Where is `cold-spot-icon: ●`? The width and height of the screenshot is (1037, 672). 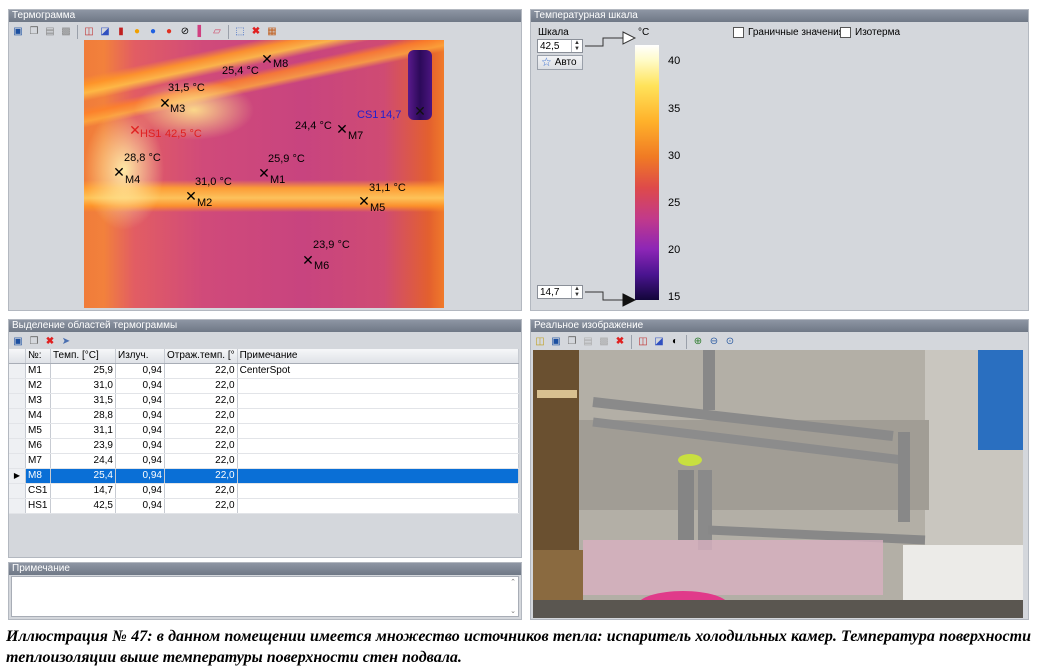 cold-spot-icon: ● is located at coordinates (153, 32).